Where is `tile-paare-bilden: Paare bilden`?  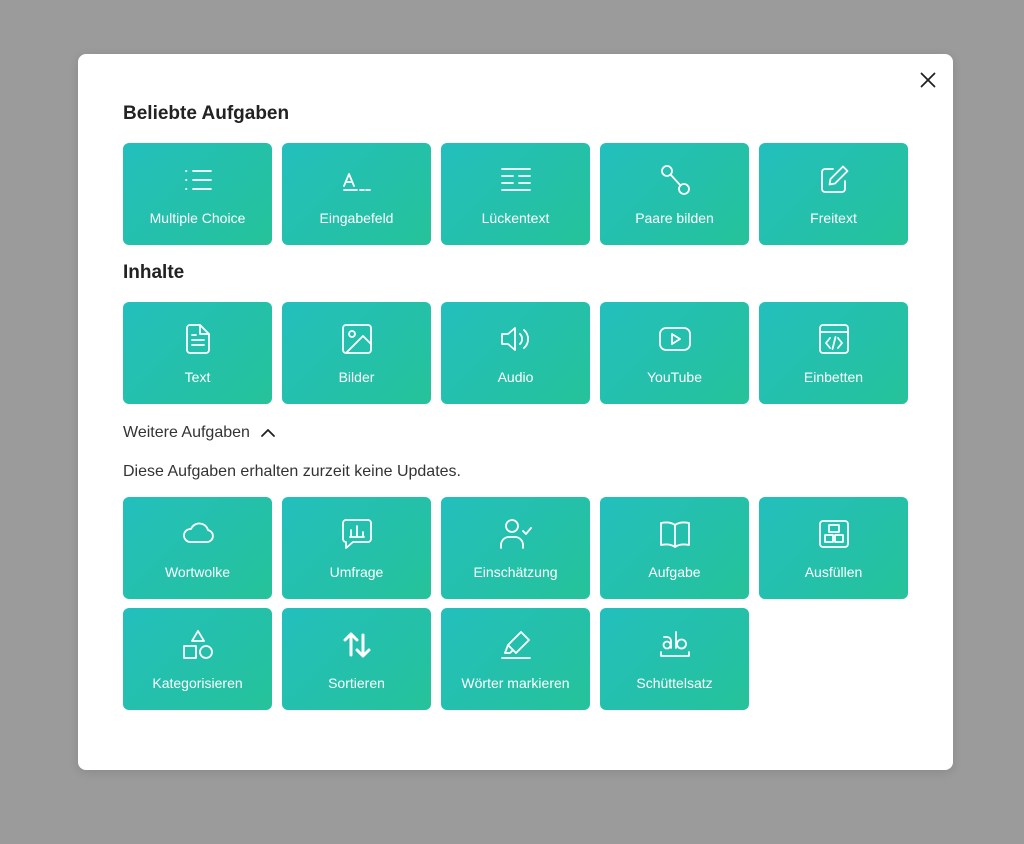 tile-paare-bilden: Paare bilden is located at coordinates (674, 194).